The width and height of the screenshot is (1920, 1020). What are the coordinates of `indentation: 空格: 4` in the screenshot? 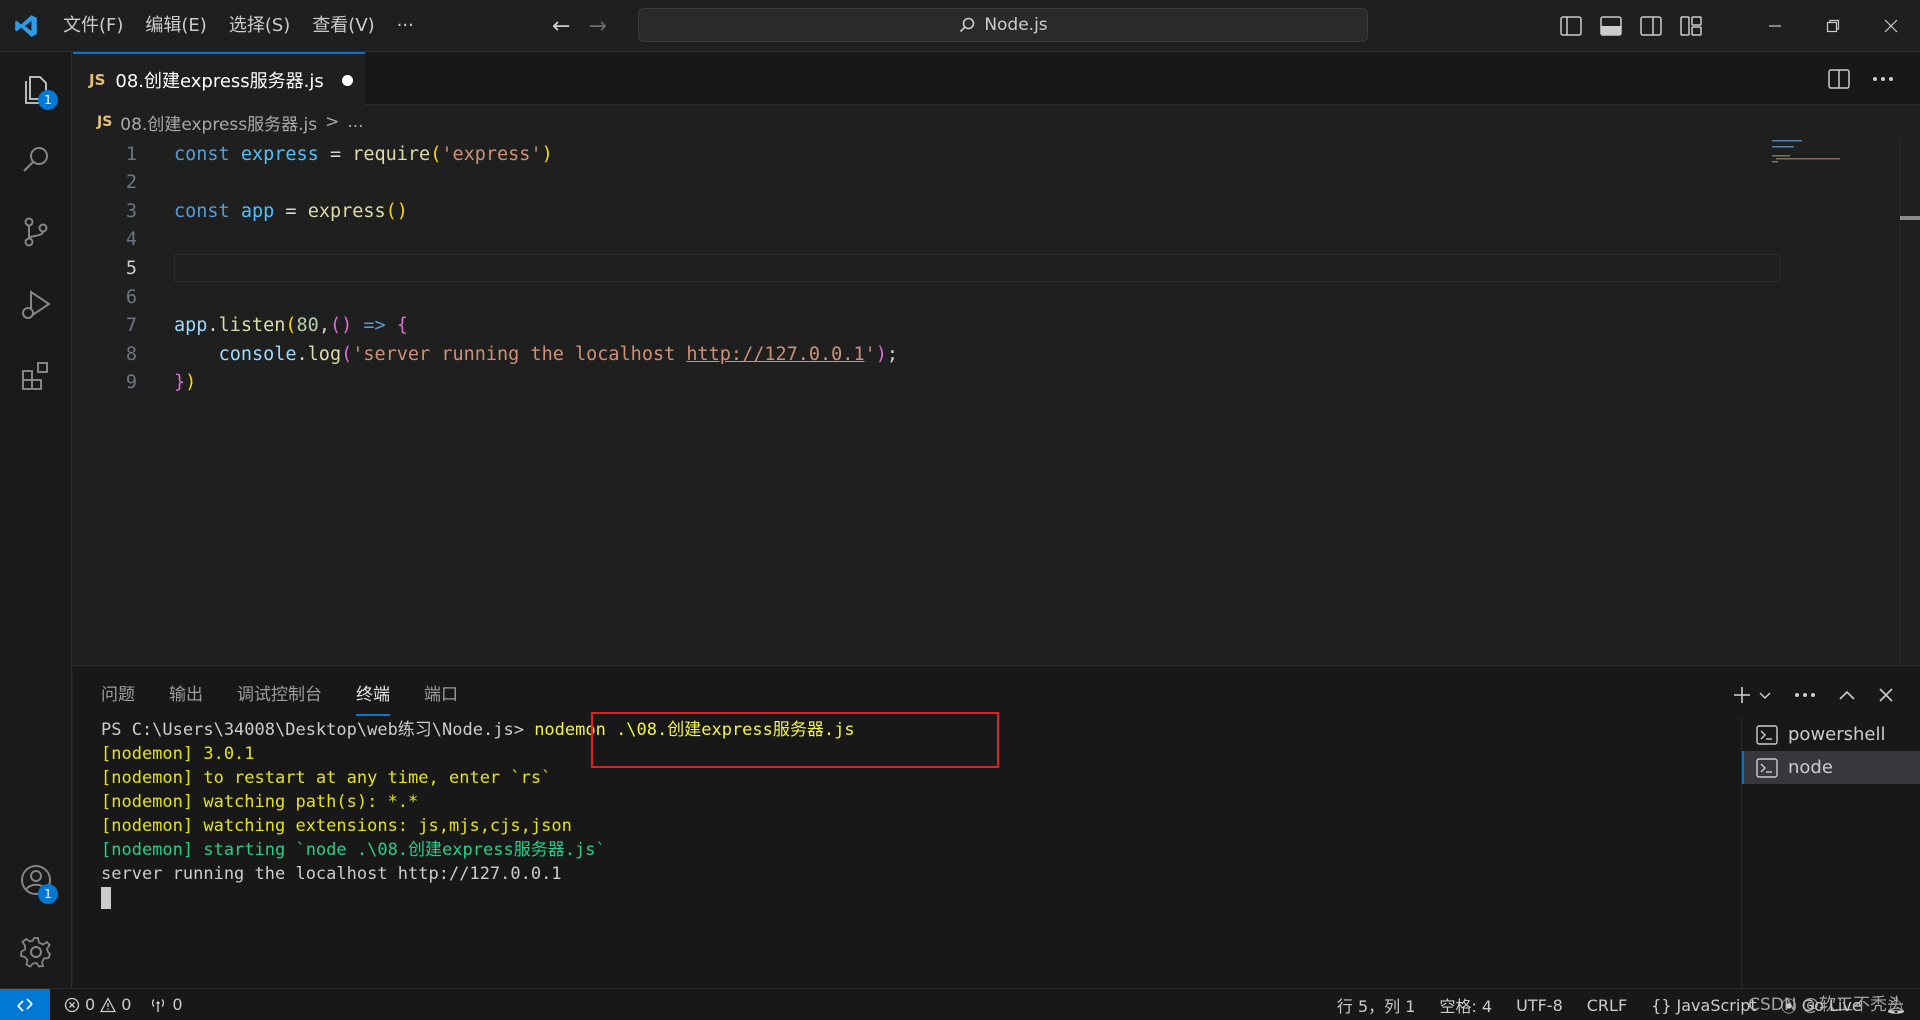 It's located at (1465, 1005).